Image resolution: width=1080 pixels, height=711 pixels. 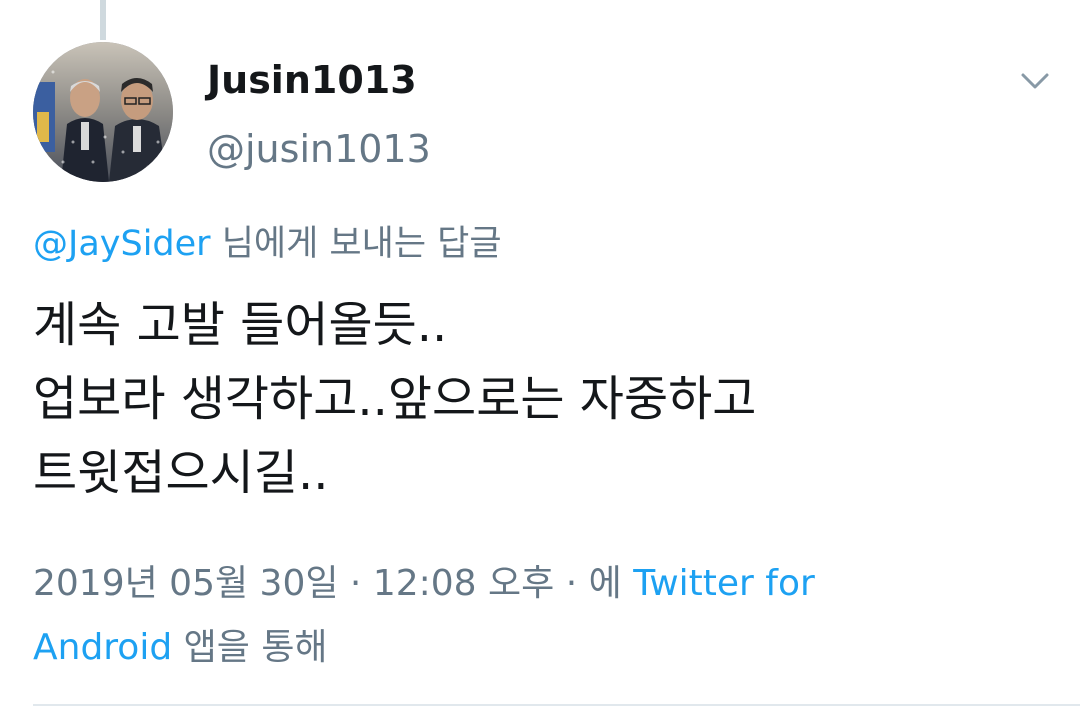 What do you see at coordinates (395, 399) in the screenshot?
I see `tweet-text-line: 업보라 생각하고..앞으로는 자중하고` at bounding box center [395, 399].